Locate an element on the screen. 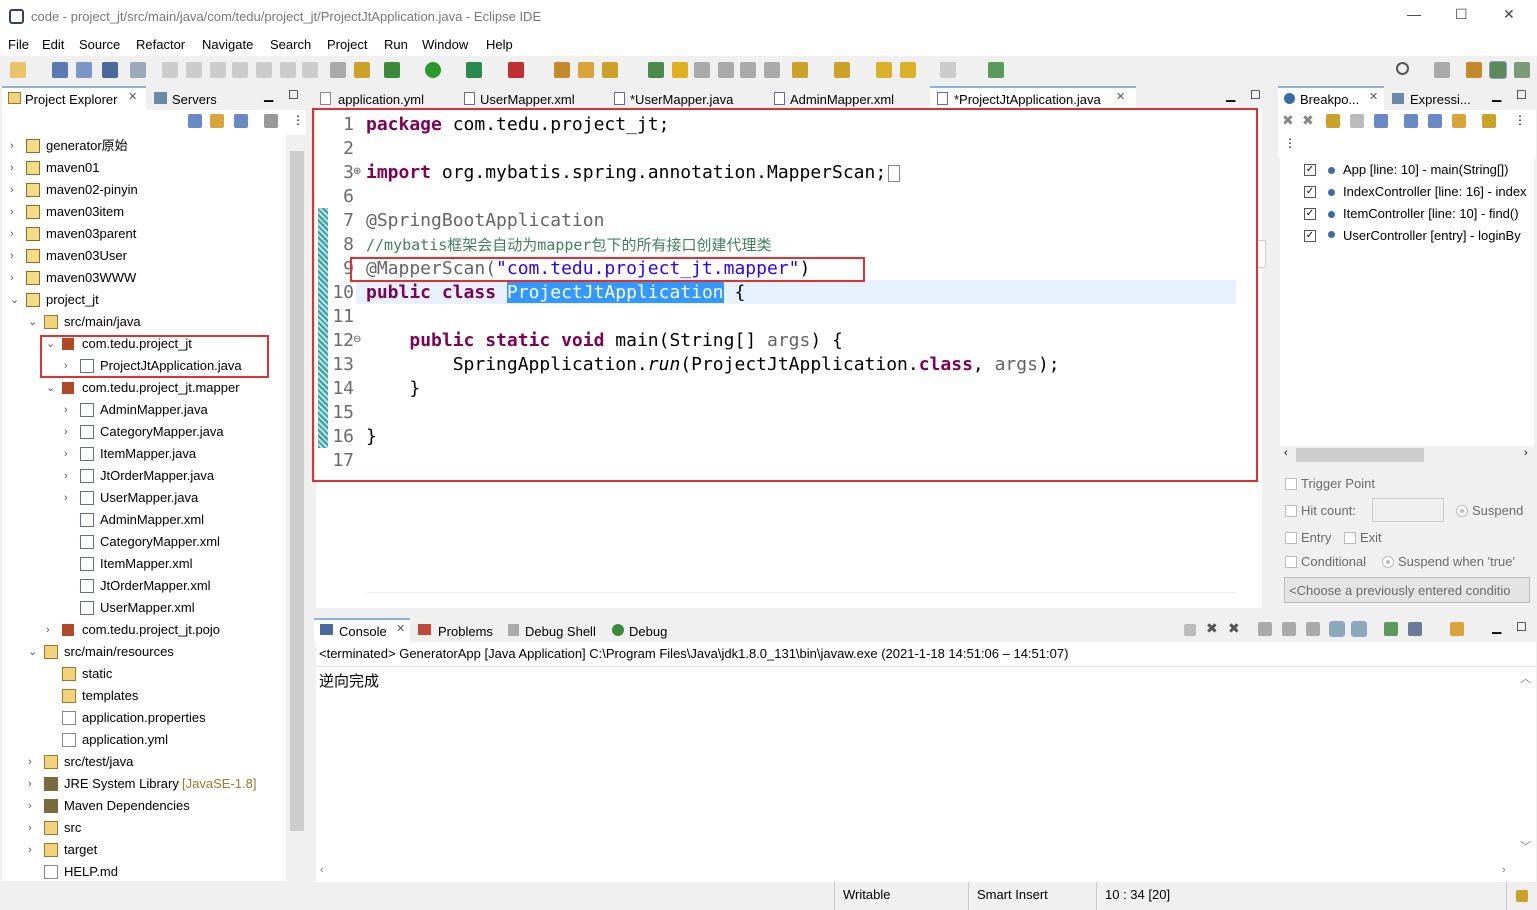  menu-run: Run is located at coordinates (396, 44).